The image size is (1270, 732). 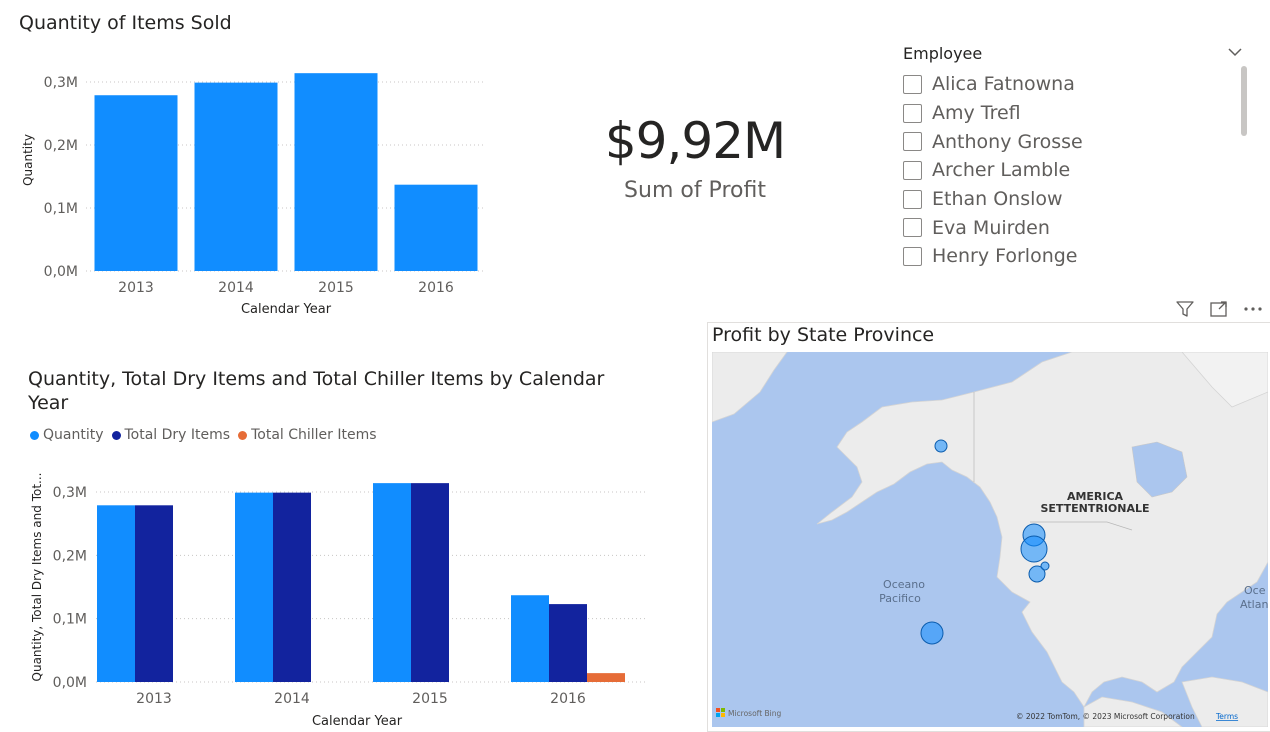 I want to click on sum-of-profit-card: $9,92M Sum of Profit, so click(x=695, y=165).